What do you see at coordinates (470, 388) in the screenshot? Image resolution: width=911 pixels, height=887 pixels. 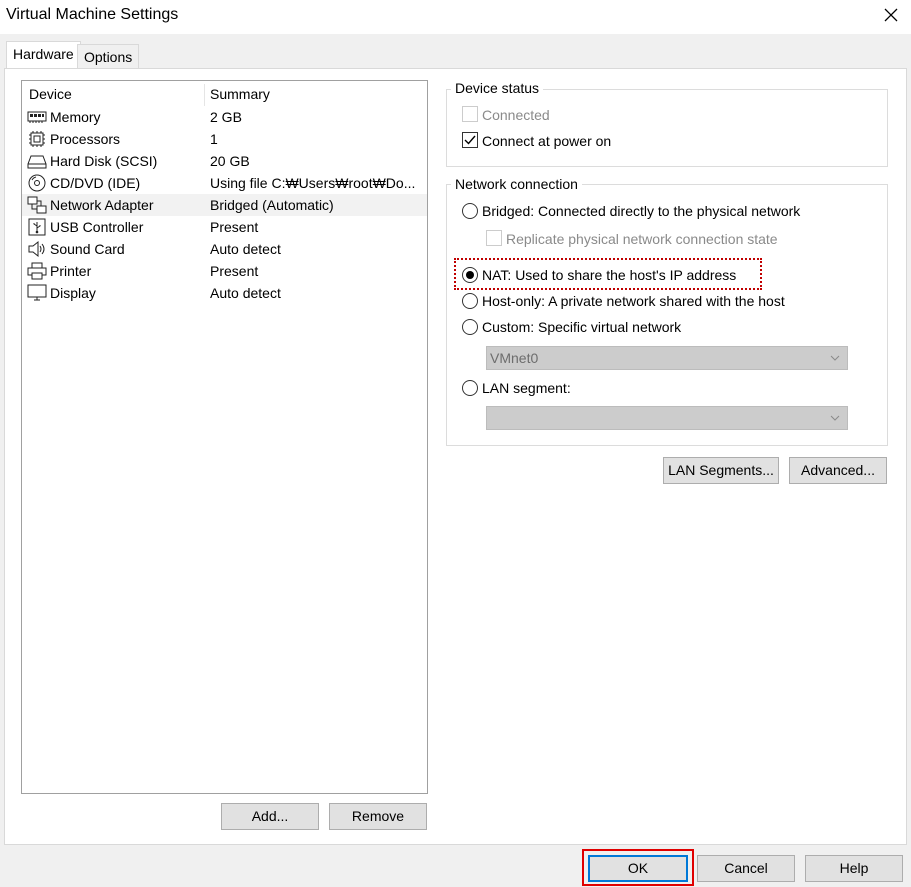 I see `lan-segment-radio` at bounding box center [470, 388].